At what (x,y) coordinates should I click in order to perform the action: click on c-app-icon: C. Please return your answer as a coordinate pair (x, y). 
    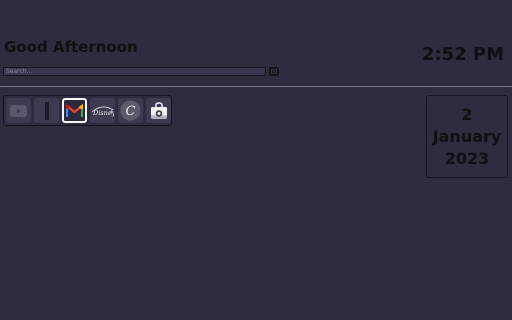
    Looking at the image, I should click on (130, 110).